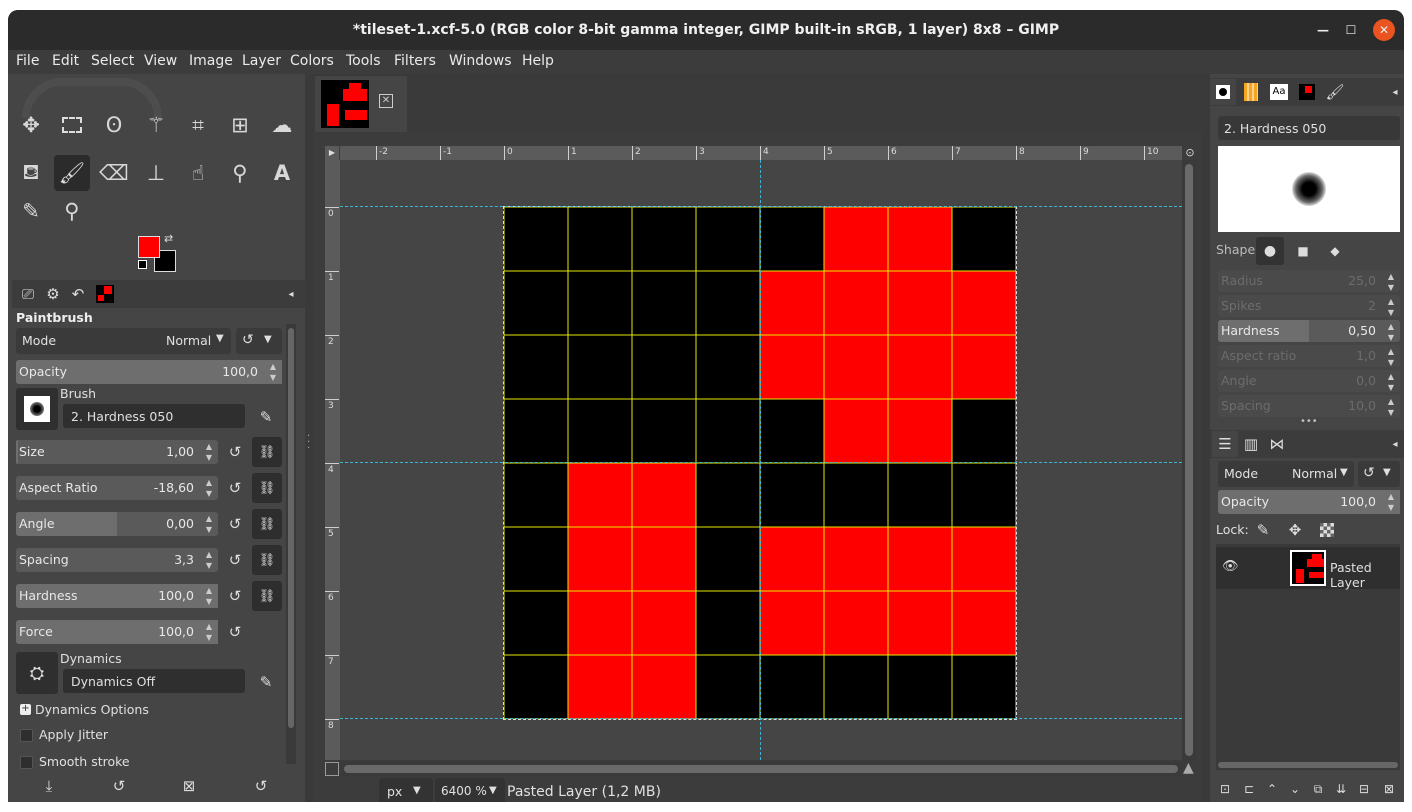 The height and width of the screenshot is (812, 1412). Describe the element at coordinates (1389, 789) in the screenshot. I see `delete-layer-icon: ⊠` at that location.